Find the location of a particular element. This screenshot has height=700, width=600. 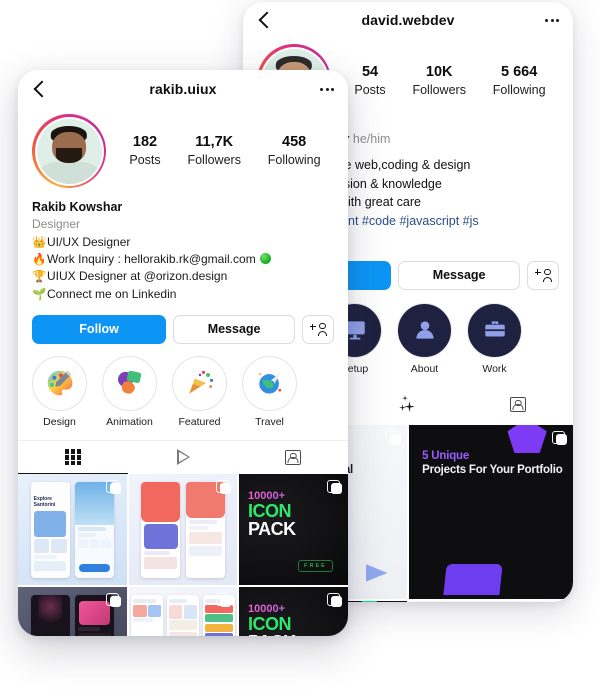

stat-followers: 10K Followers is located at coordinates (439, 80).